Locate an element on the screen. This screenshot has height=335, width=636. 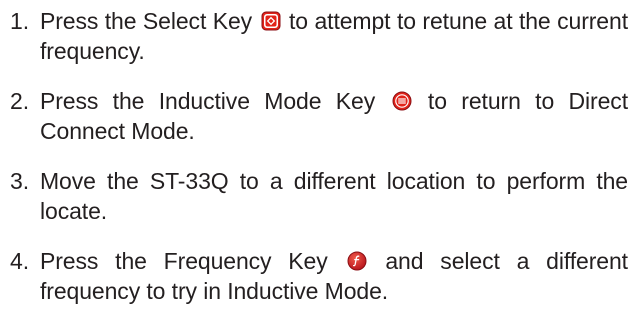
step-text-before: Press the Frequency Key is located at coordinates (184, 261).